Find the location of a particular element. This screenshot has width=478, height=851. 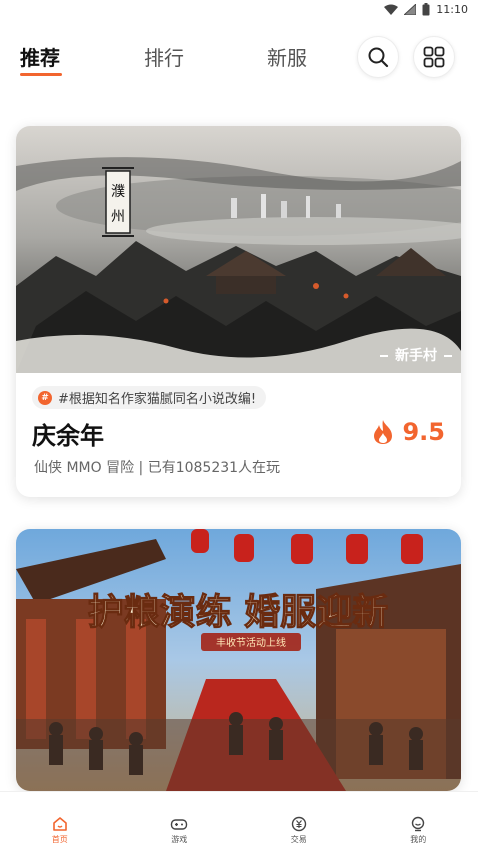

search-icon is located at coordinates (378, 57).